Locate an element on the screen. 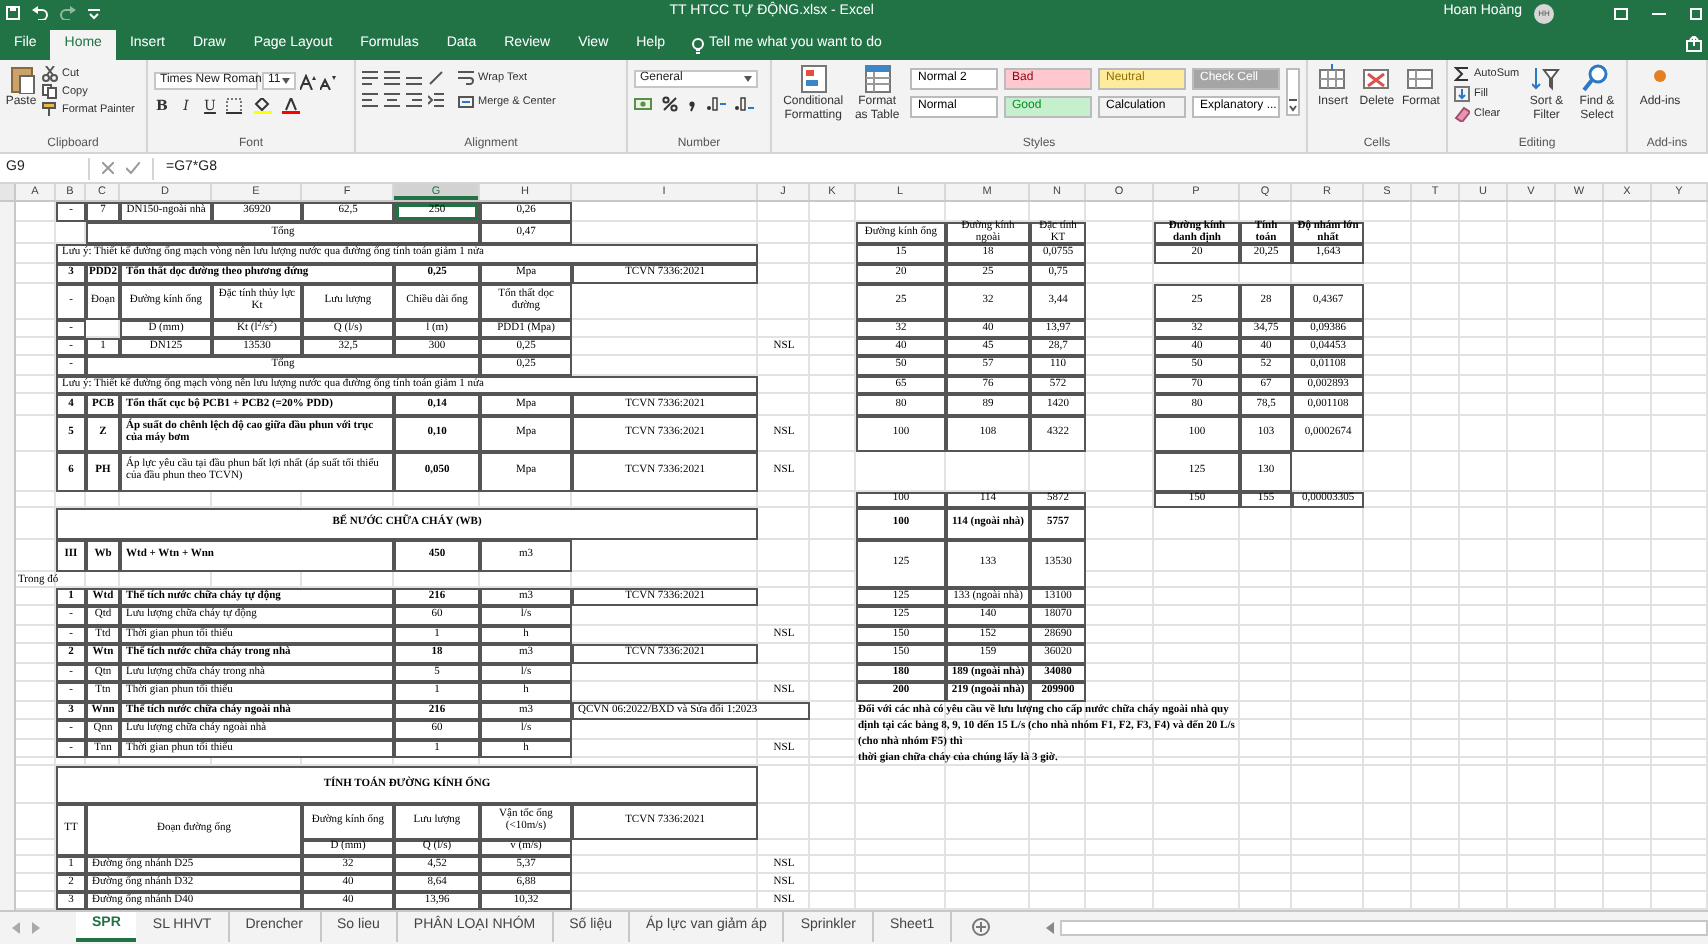 Image resolution: width=1708 pixels, height=944 pixels. undo-icon is located at coordinates (40, 13).